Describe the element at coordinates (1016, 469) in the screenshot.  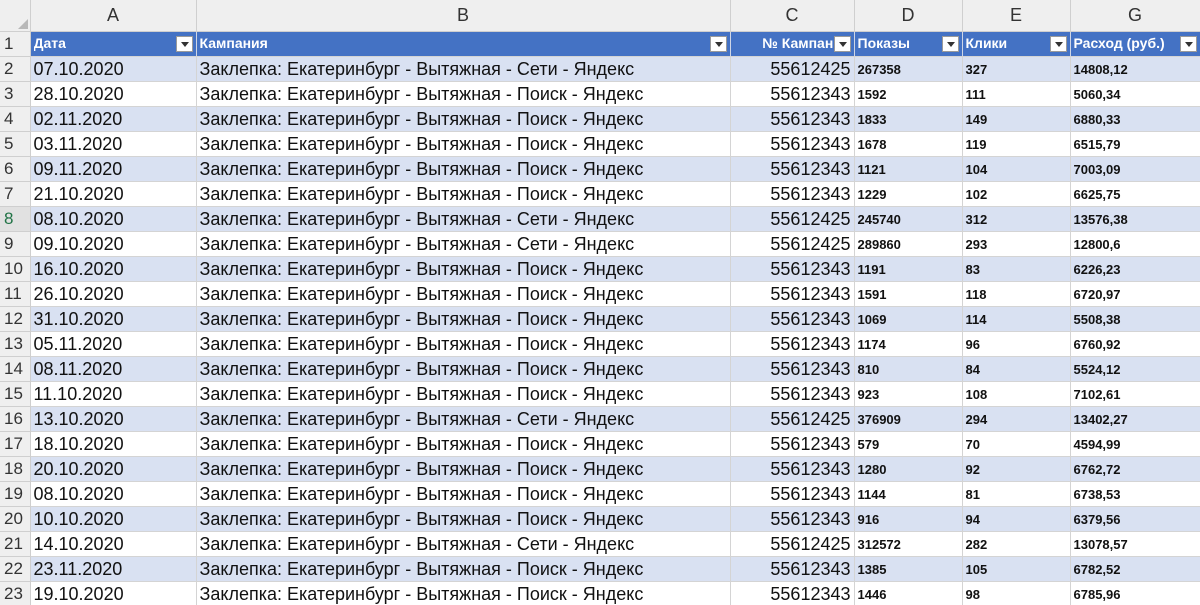
I see `cell-clicks: 92` at that location.